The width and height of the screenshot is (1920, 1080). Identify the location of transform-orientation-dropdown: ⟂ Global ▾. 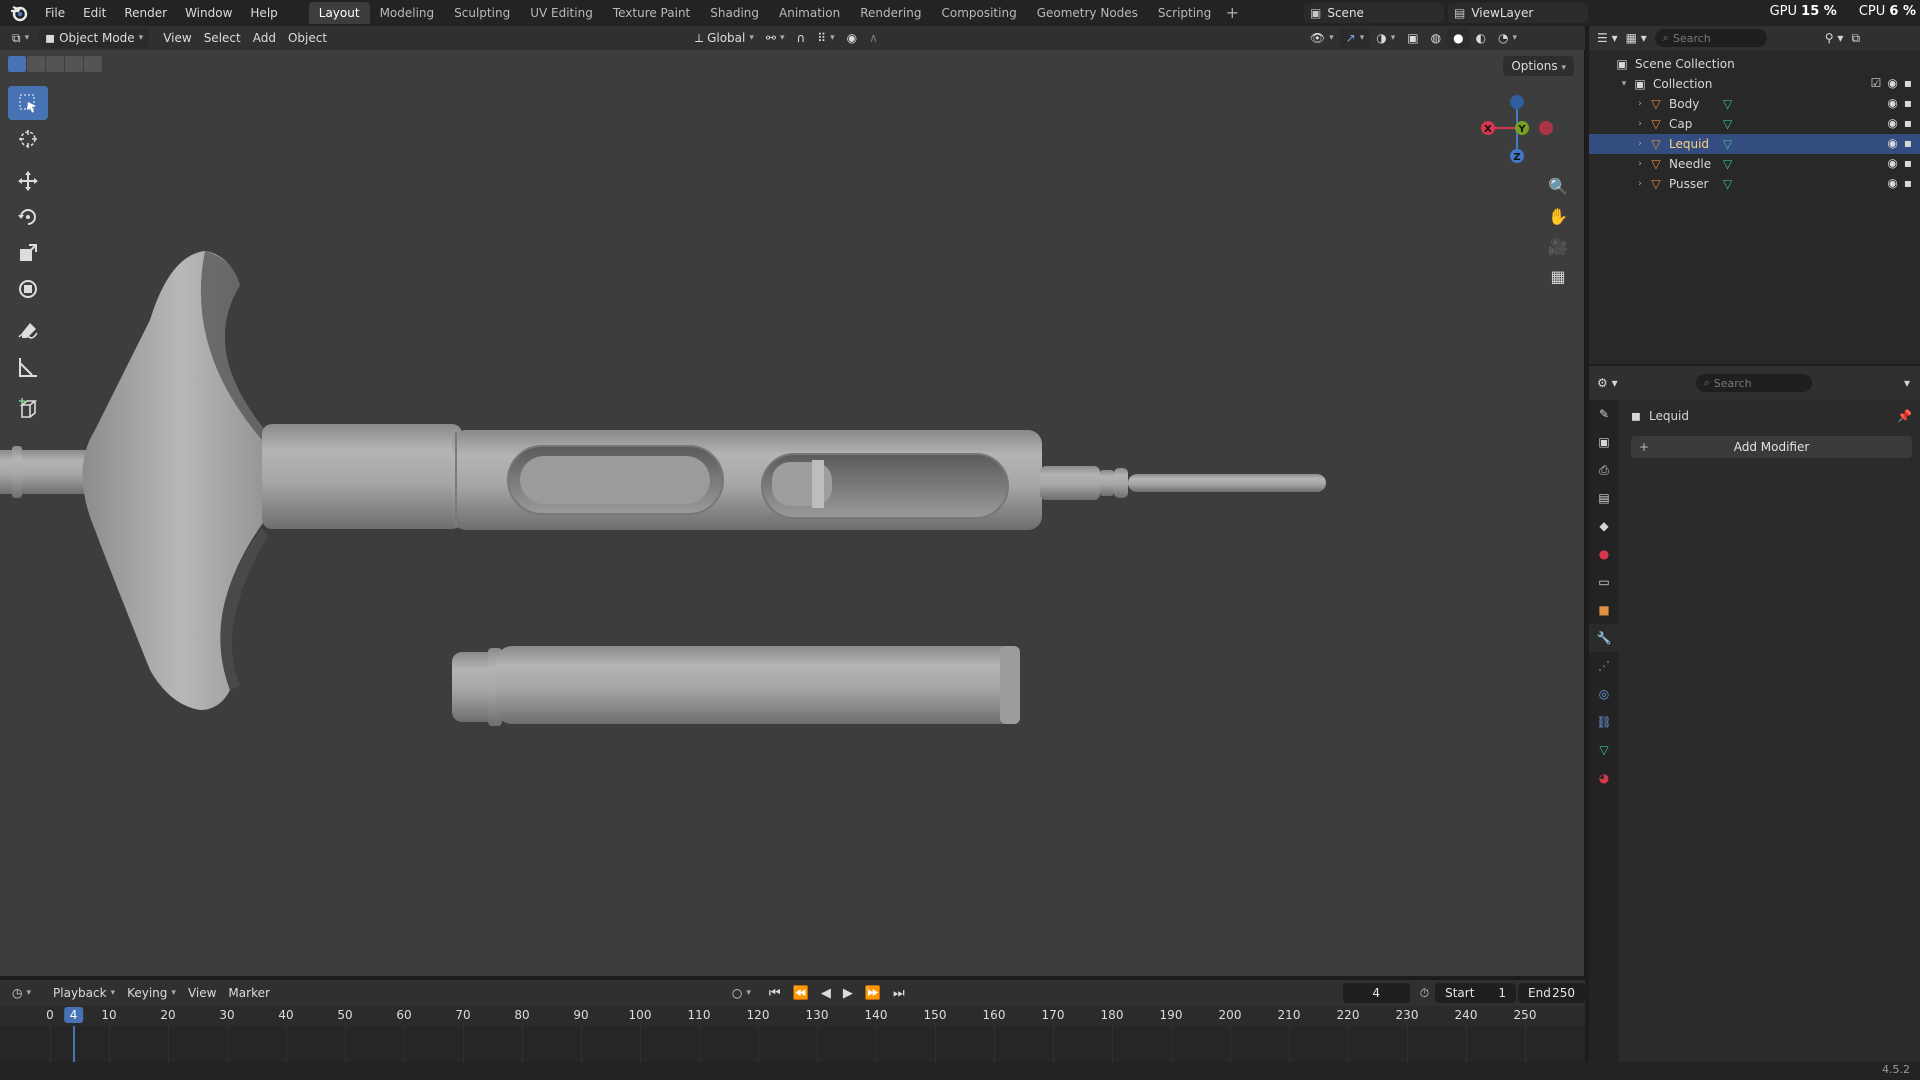
(724, 38).